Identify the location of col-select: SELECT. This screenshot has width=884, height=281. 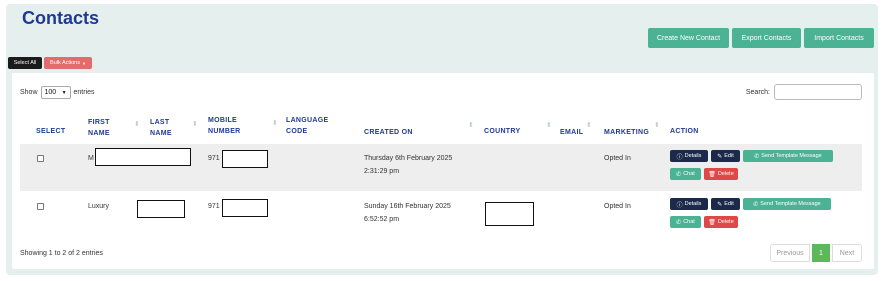
(51, 131).